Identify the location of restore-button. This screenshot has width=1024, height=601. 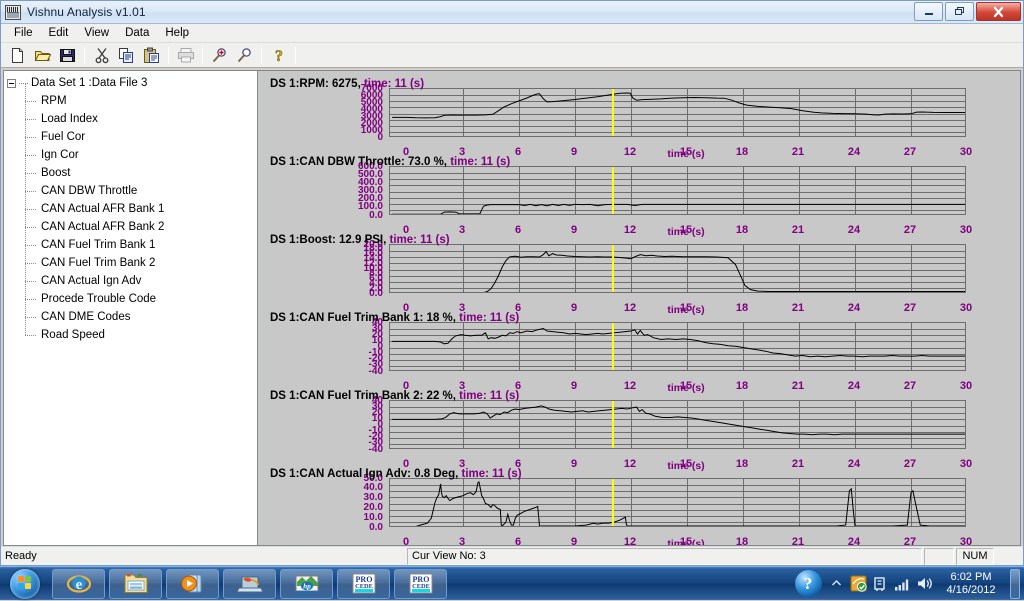
(959, 11).